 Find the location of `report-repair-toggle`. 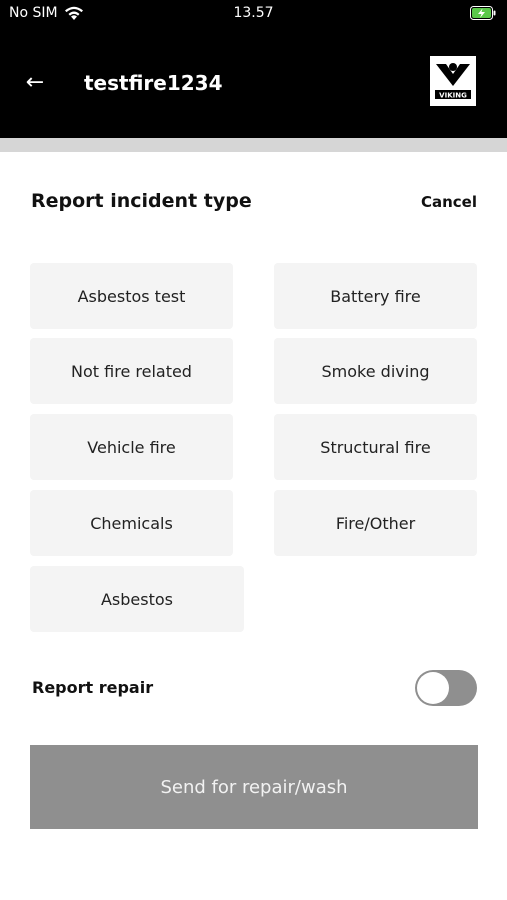

report-repair-toggle is located at coordinates (446, 688).